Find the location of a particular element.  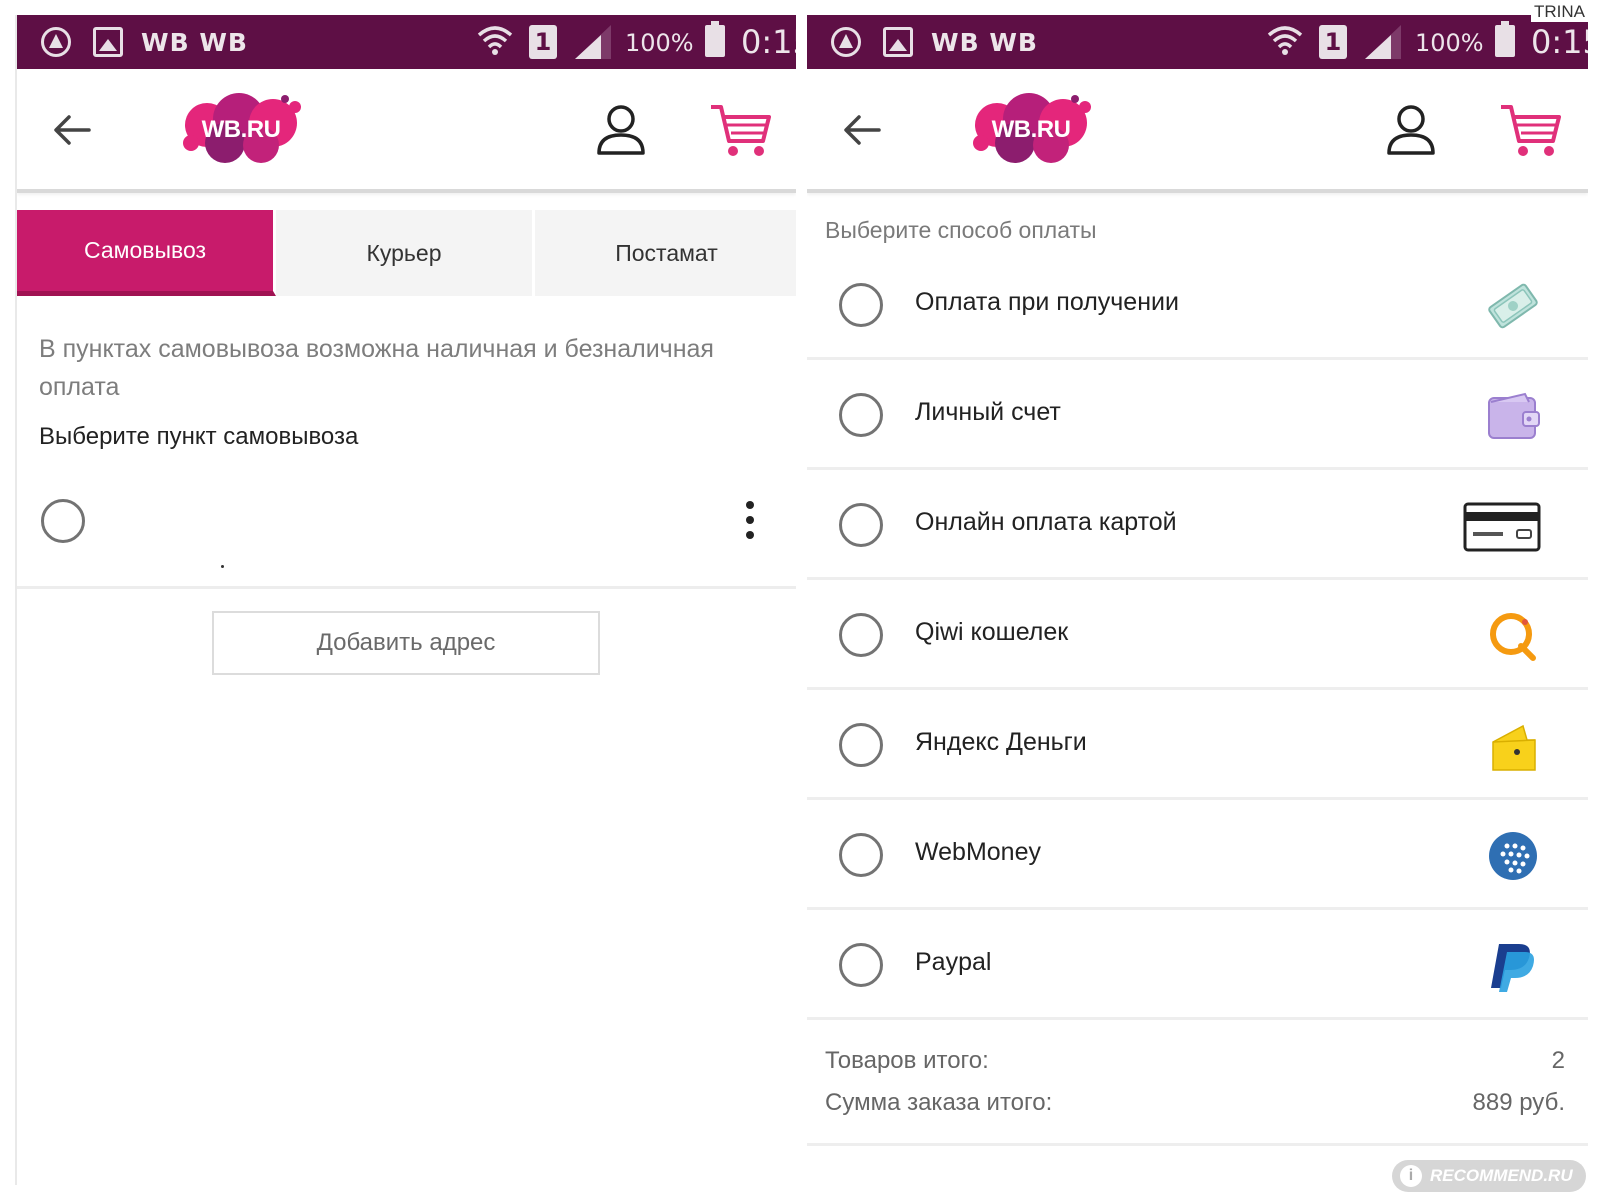

payment-option-label: WebMoney is located at coordinates (978, 852).